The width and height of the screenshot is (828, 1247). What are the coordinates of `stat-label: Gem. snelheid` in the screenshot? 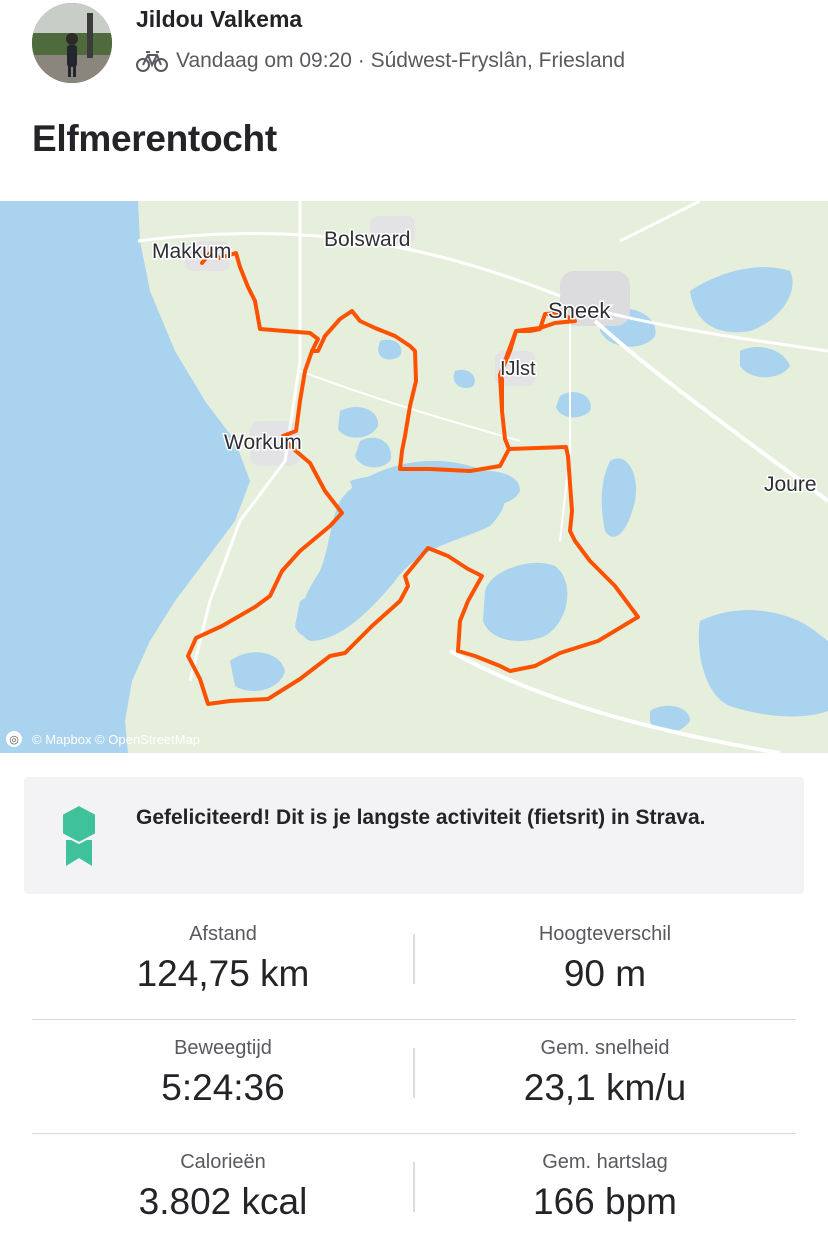 It's located at (605, 1048).